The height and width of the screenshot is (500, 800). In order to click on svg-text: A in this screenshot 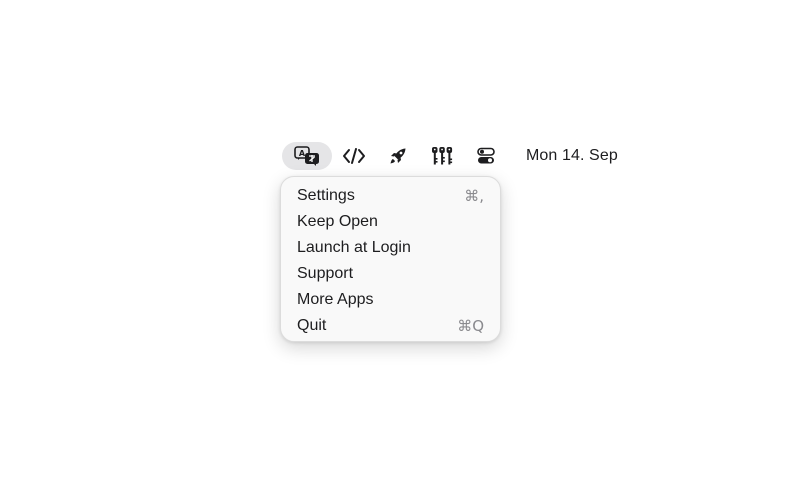, I will do `click(302, 153)`.